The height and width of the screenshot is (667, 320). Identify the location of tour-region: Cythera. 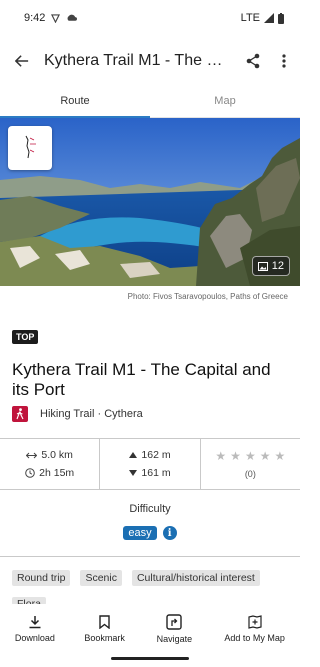
(123, 414).